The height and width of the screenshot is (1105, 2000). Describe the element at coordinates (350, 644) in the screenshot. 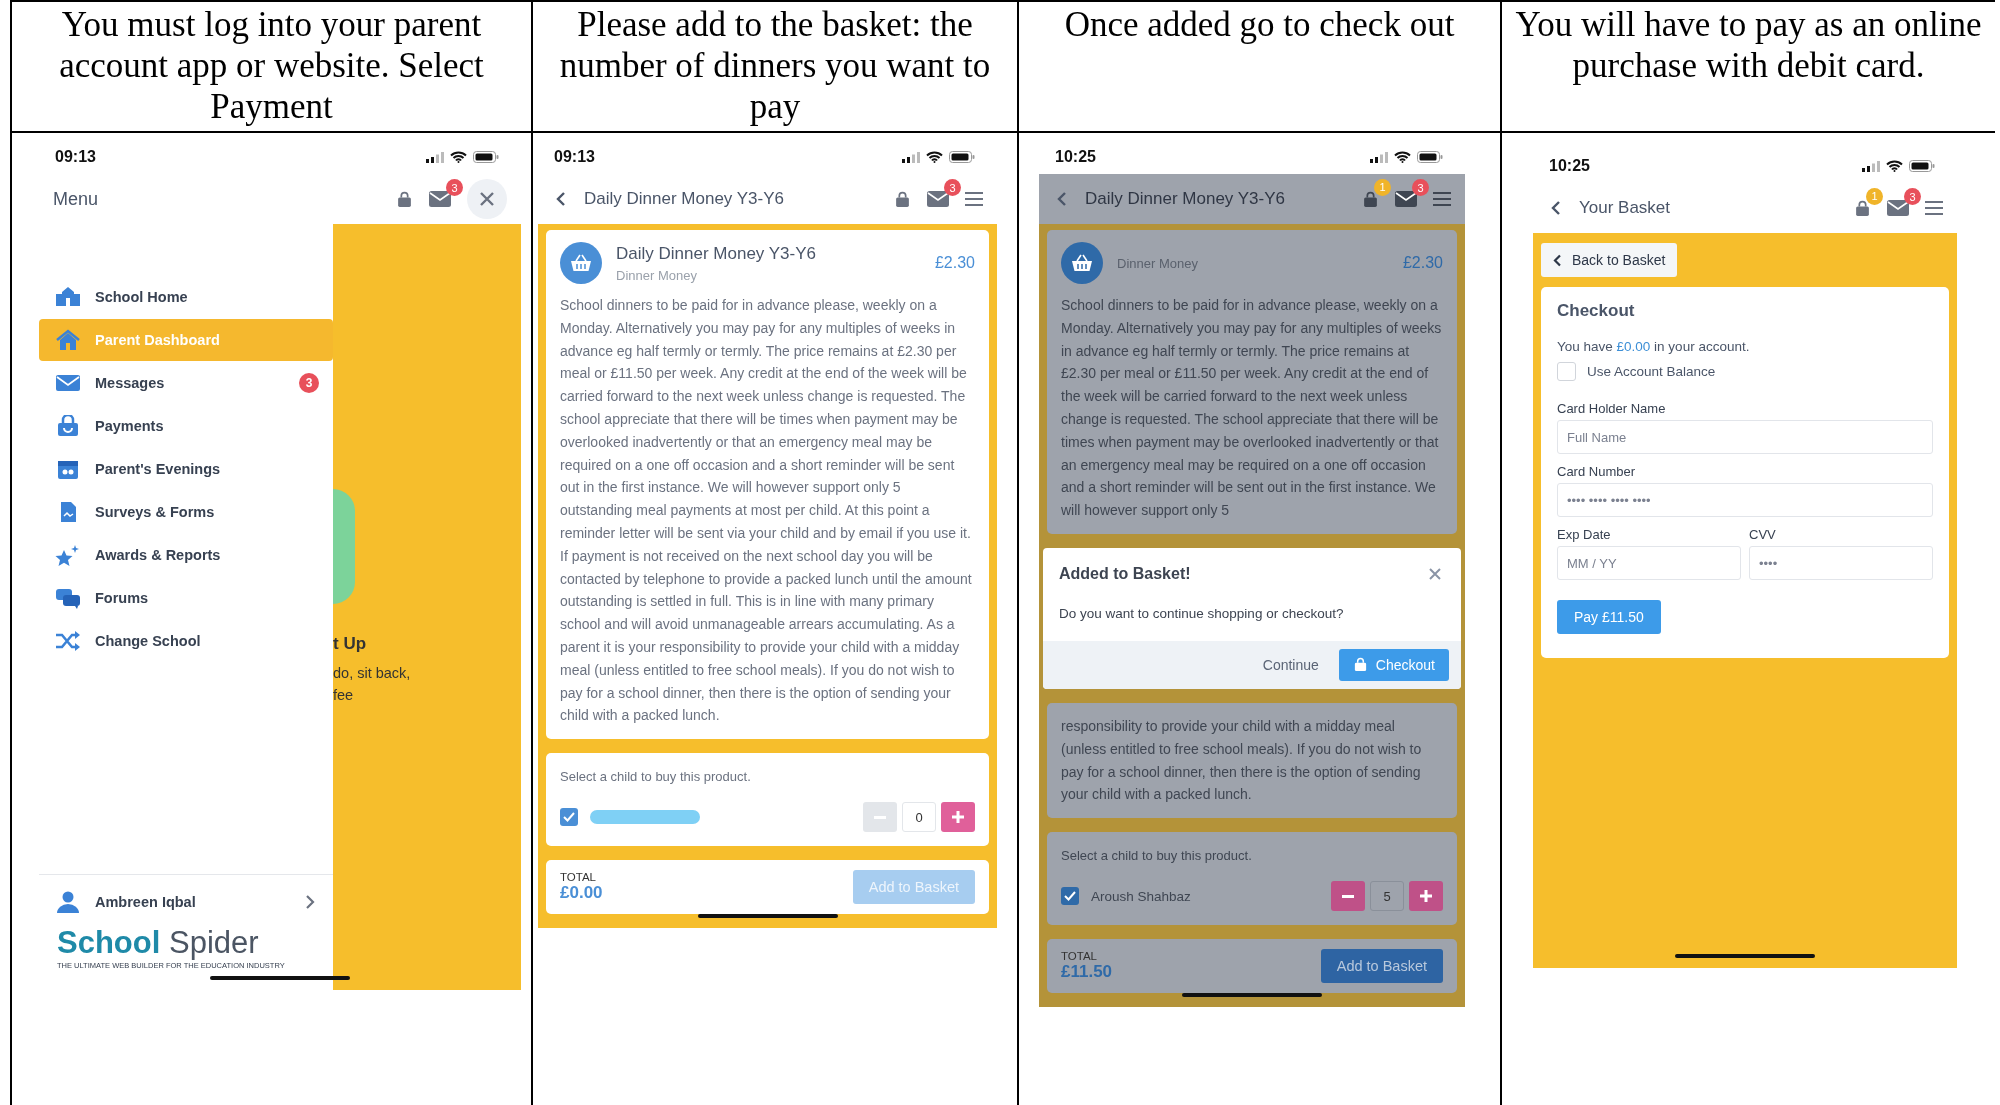

I see `partial-heading: t Up` at that location.